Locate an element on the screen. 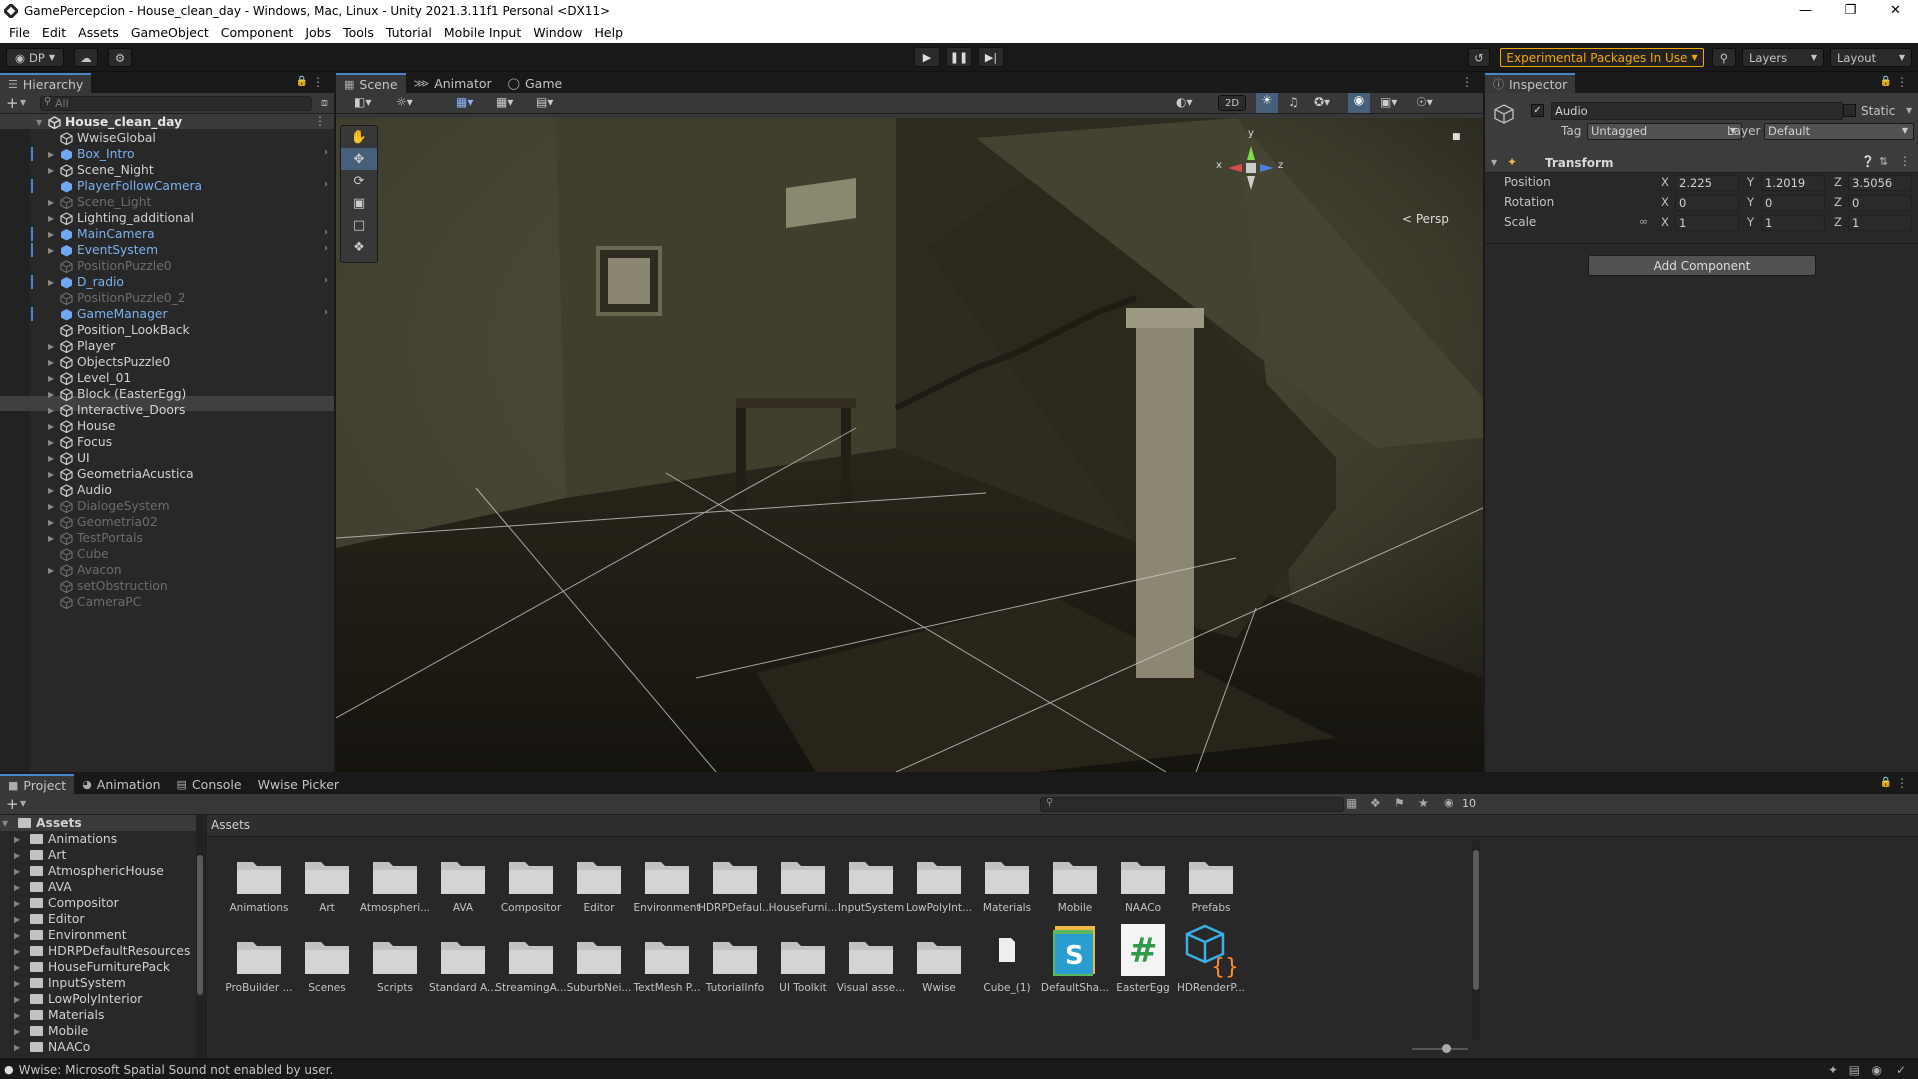  asset-item: Wwise is located at coordinates (939, 965).